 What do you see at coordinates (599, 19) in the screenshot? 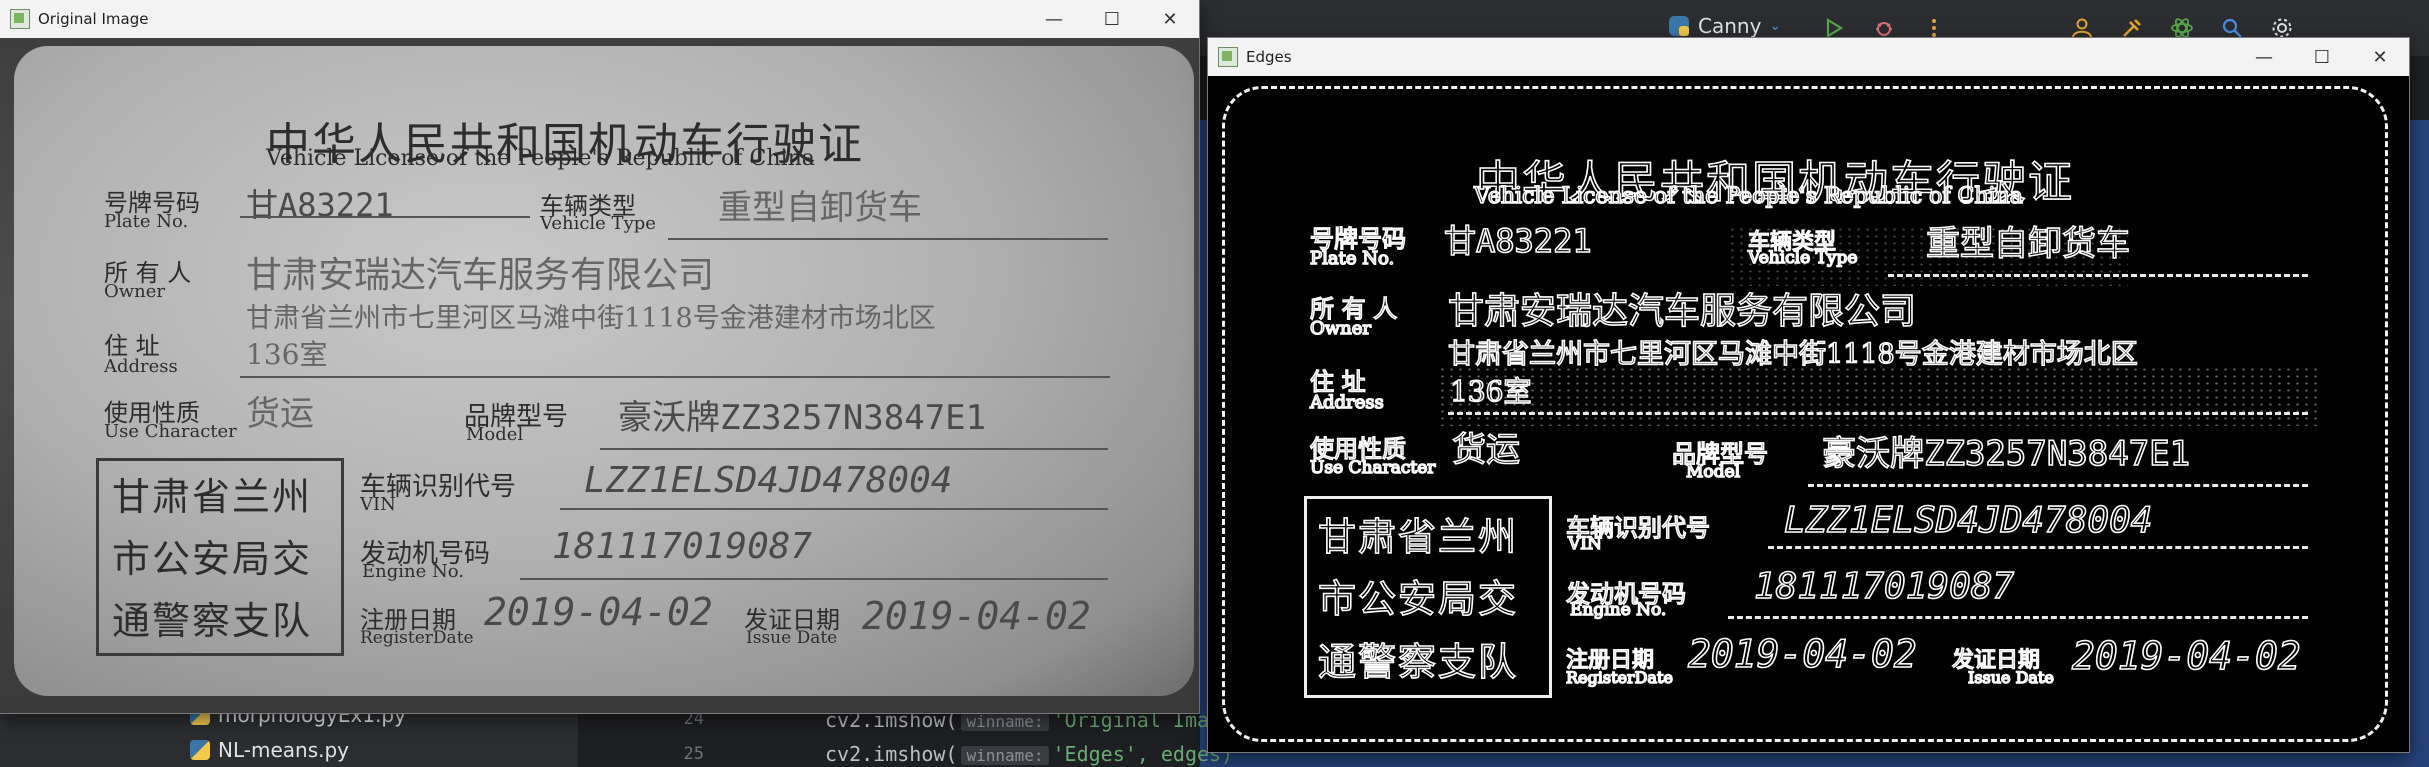
I see `window-titlebar: Original Image — ☐ ✕` at bounding box center [599, 19].